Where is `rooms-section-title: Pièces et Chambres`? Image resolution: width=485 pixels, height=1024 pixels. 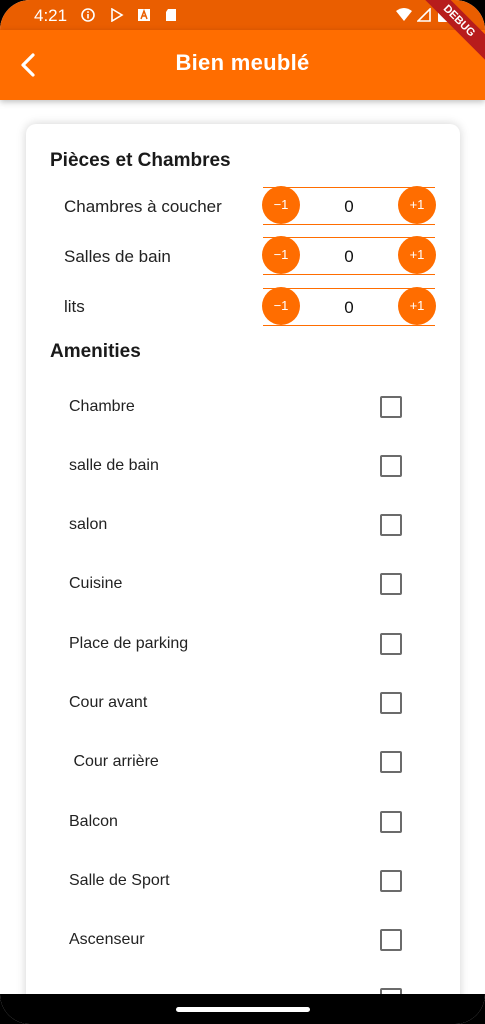
rooms-section-title: Pièces et Chambres is located at coordinates (140, 160).